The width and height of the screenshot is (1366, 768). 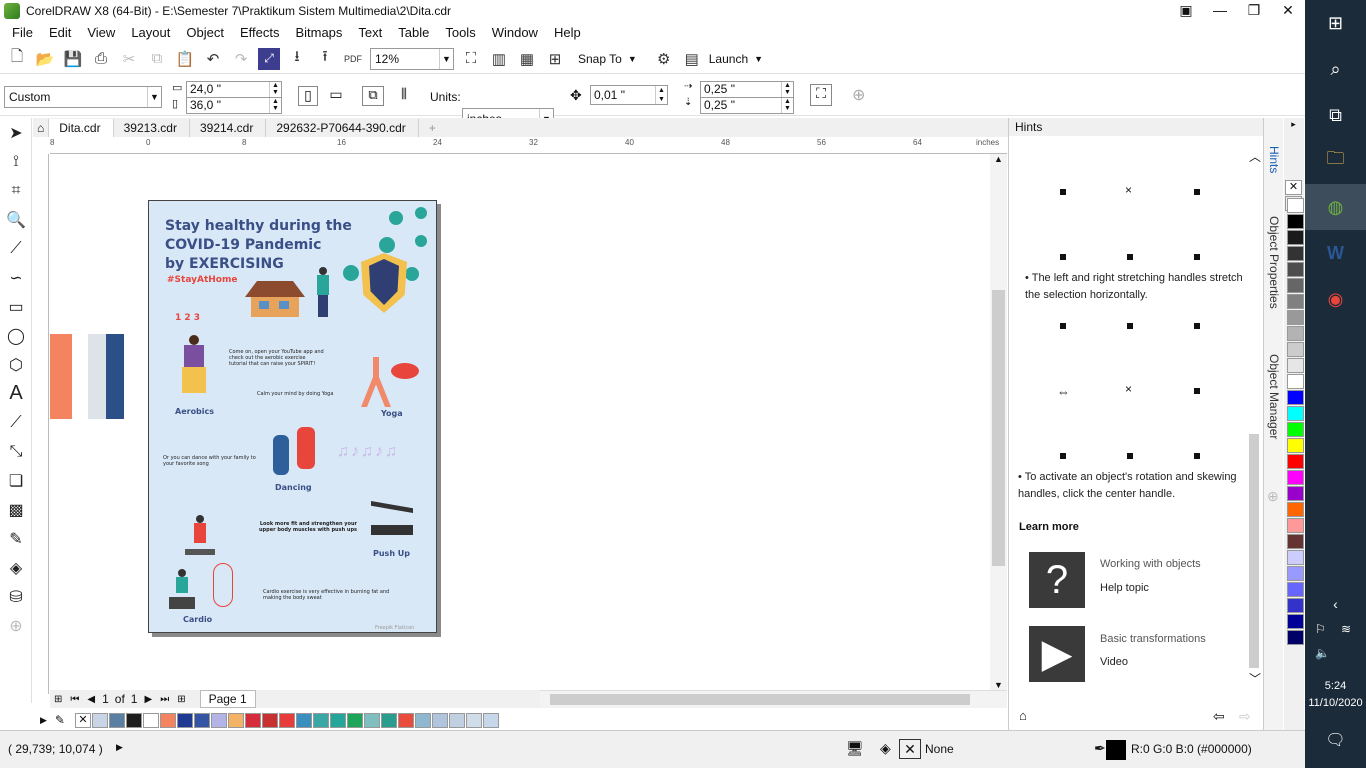 What do you see at coordinates (1273, 496) in the screenshot?
I see `add-docker-icon: ⊕` at bounding box center [1273, 496].